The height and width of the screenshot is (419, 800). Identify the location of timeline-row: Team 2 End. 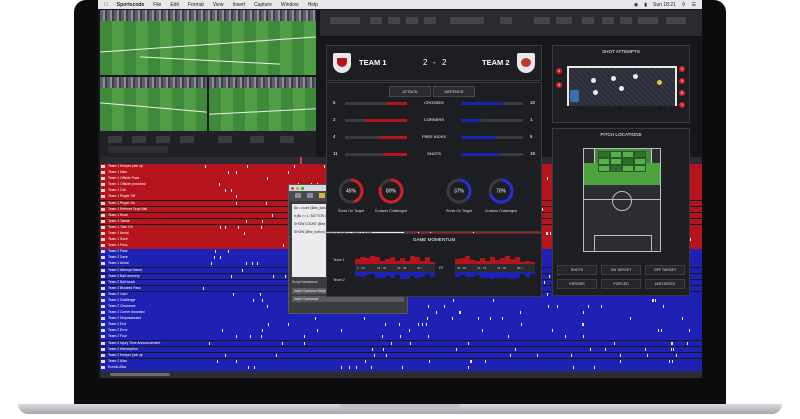
(401, 325).